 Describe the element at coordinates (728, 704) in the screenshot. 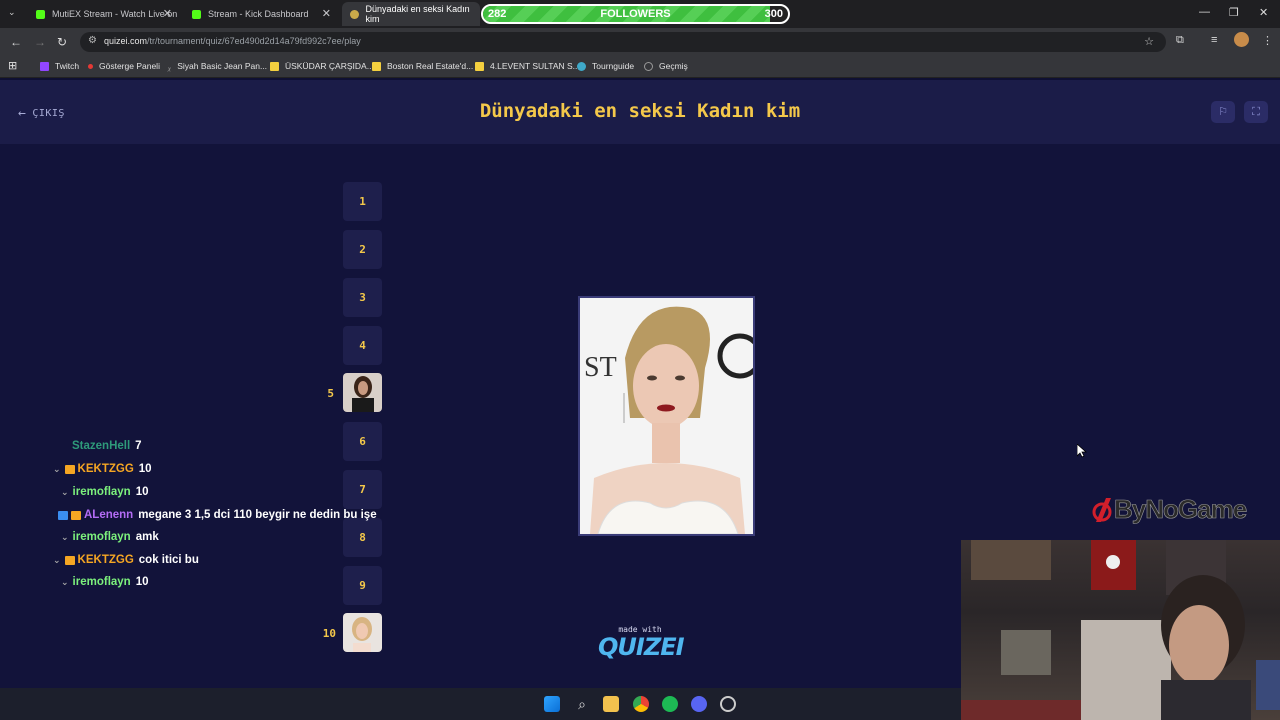

I see `obs-icon` at that location.